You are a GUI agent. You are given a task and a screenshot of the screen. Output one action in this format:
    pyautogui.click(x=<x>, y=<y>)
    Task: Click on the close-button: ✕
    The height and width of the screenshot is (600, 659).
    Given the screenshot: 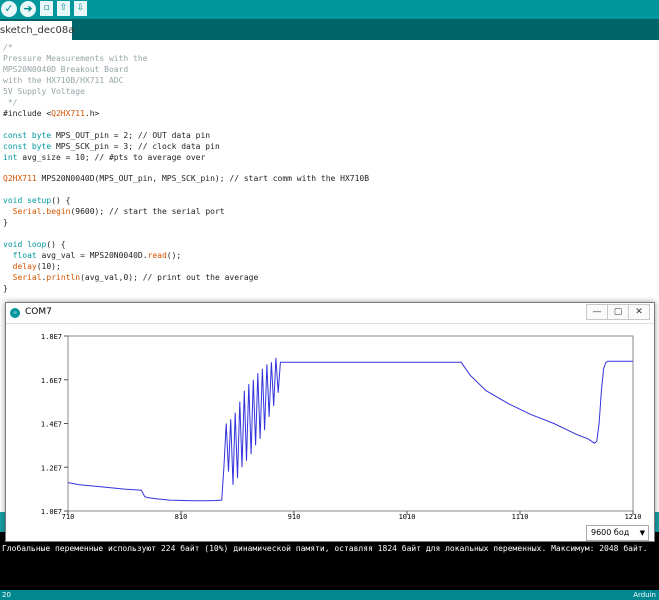 What is the action you would take?
    pyautogui.click(x=639, y=312)
    